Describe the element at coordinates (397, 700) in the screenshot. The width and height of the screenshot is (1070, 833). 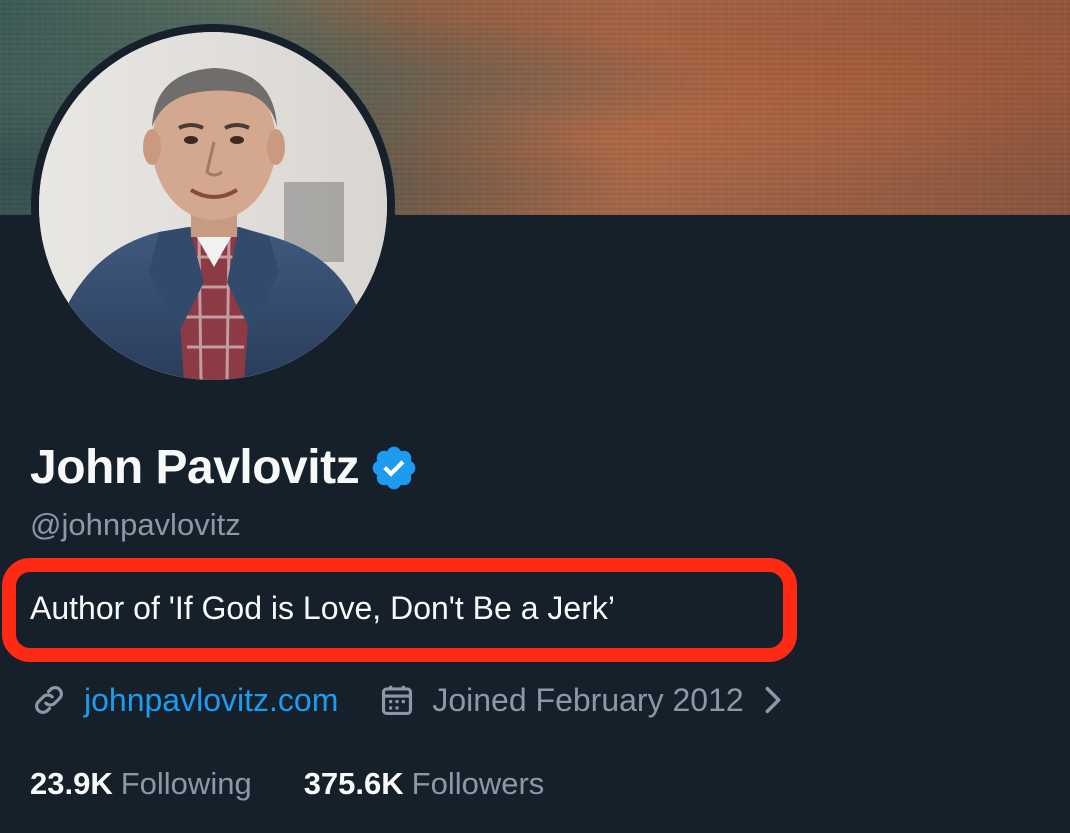
I see `calendar-icon` at that location.